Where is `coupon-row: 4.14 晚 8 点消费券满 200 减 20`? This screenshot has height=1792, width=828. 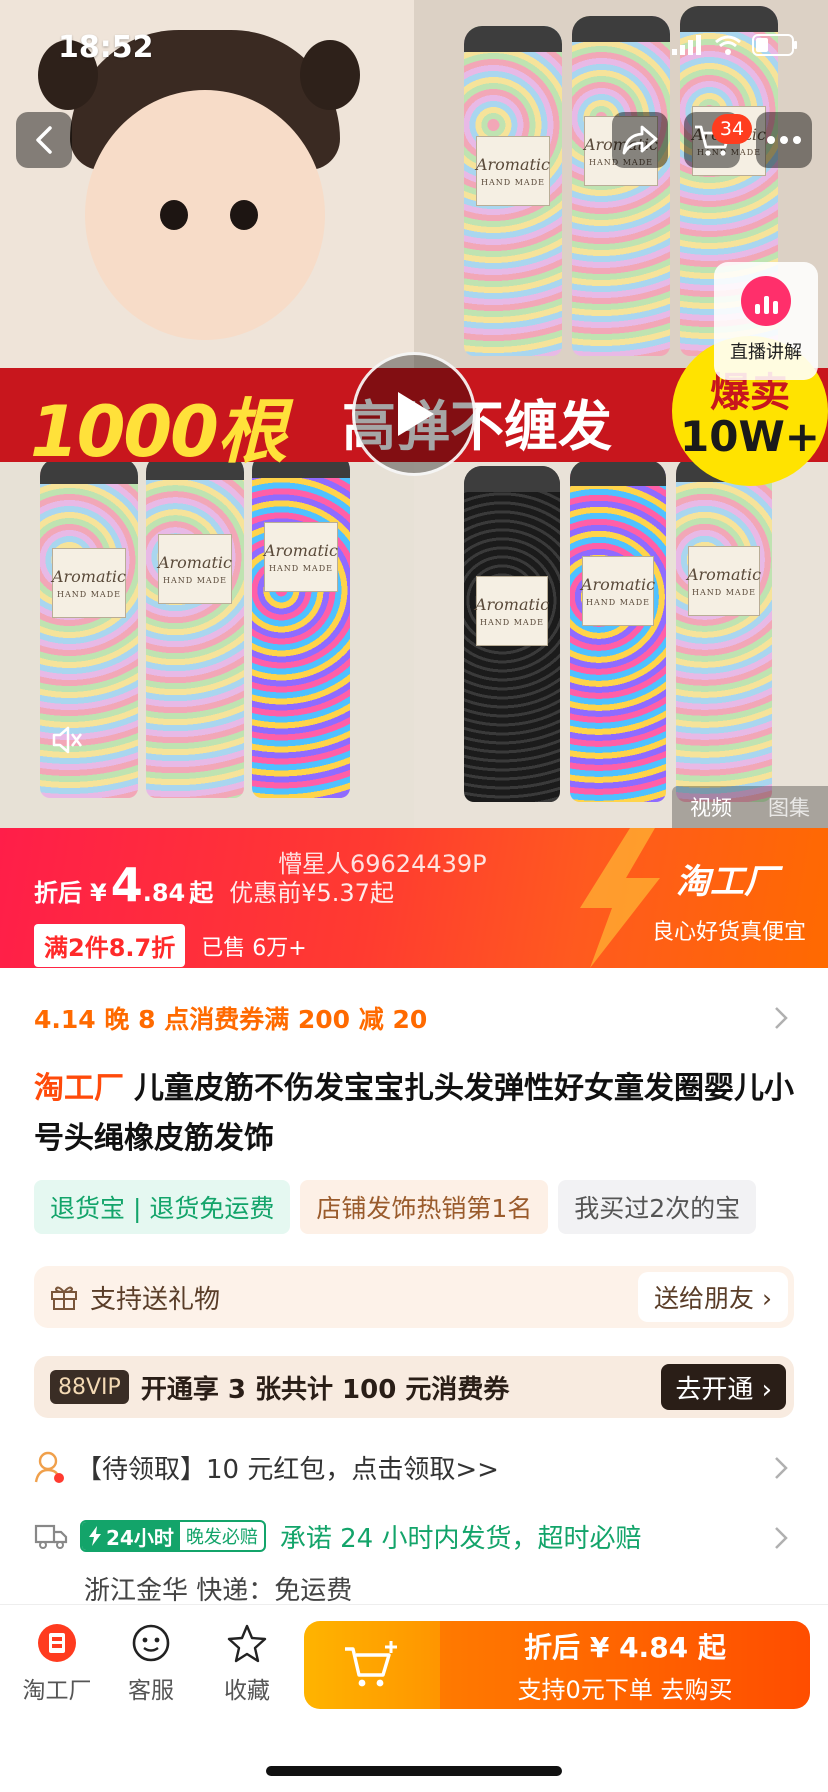
coupon-row: 4.14 晚 8 点消费券满 200 减 20 is located at coordinates (414, 1018).